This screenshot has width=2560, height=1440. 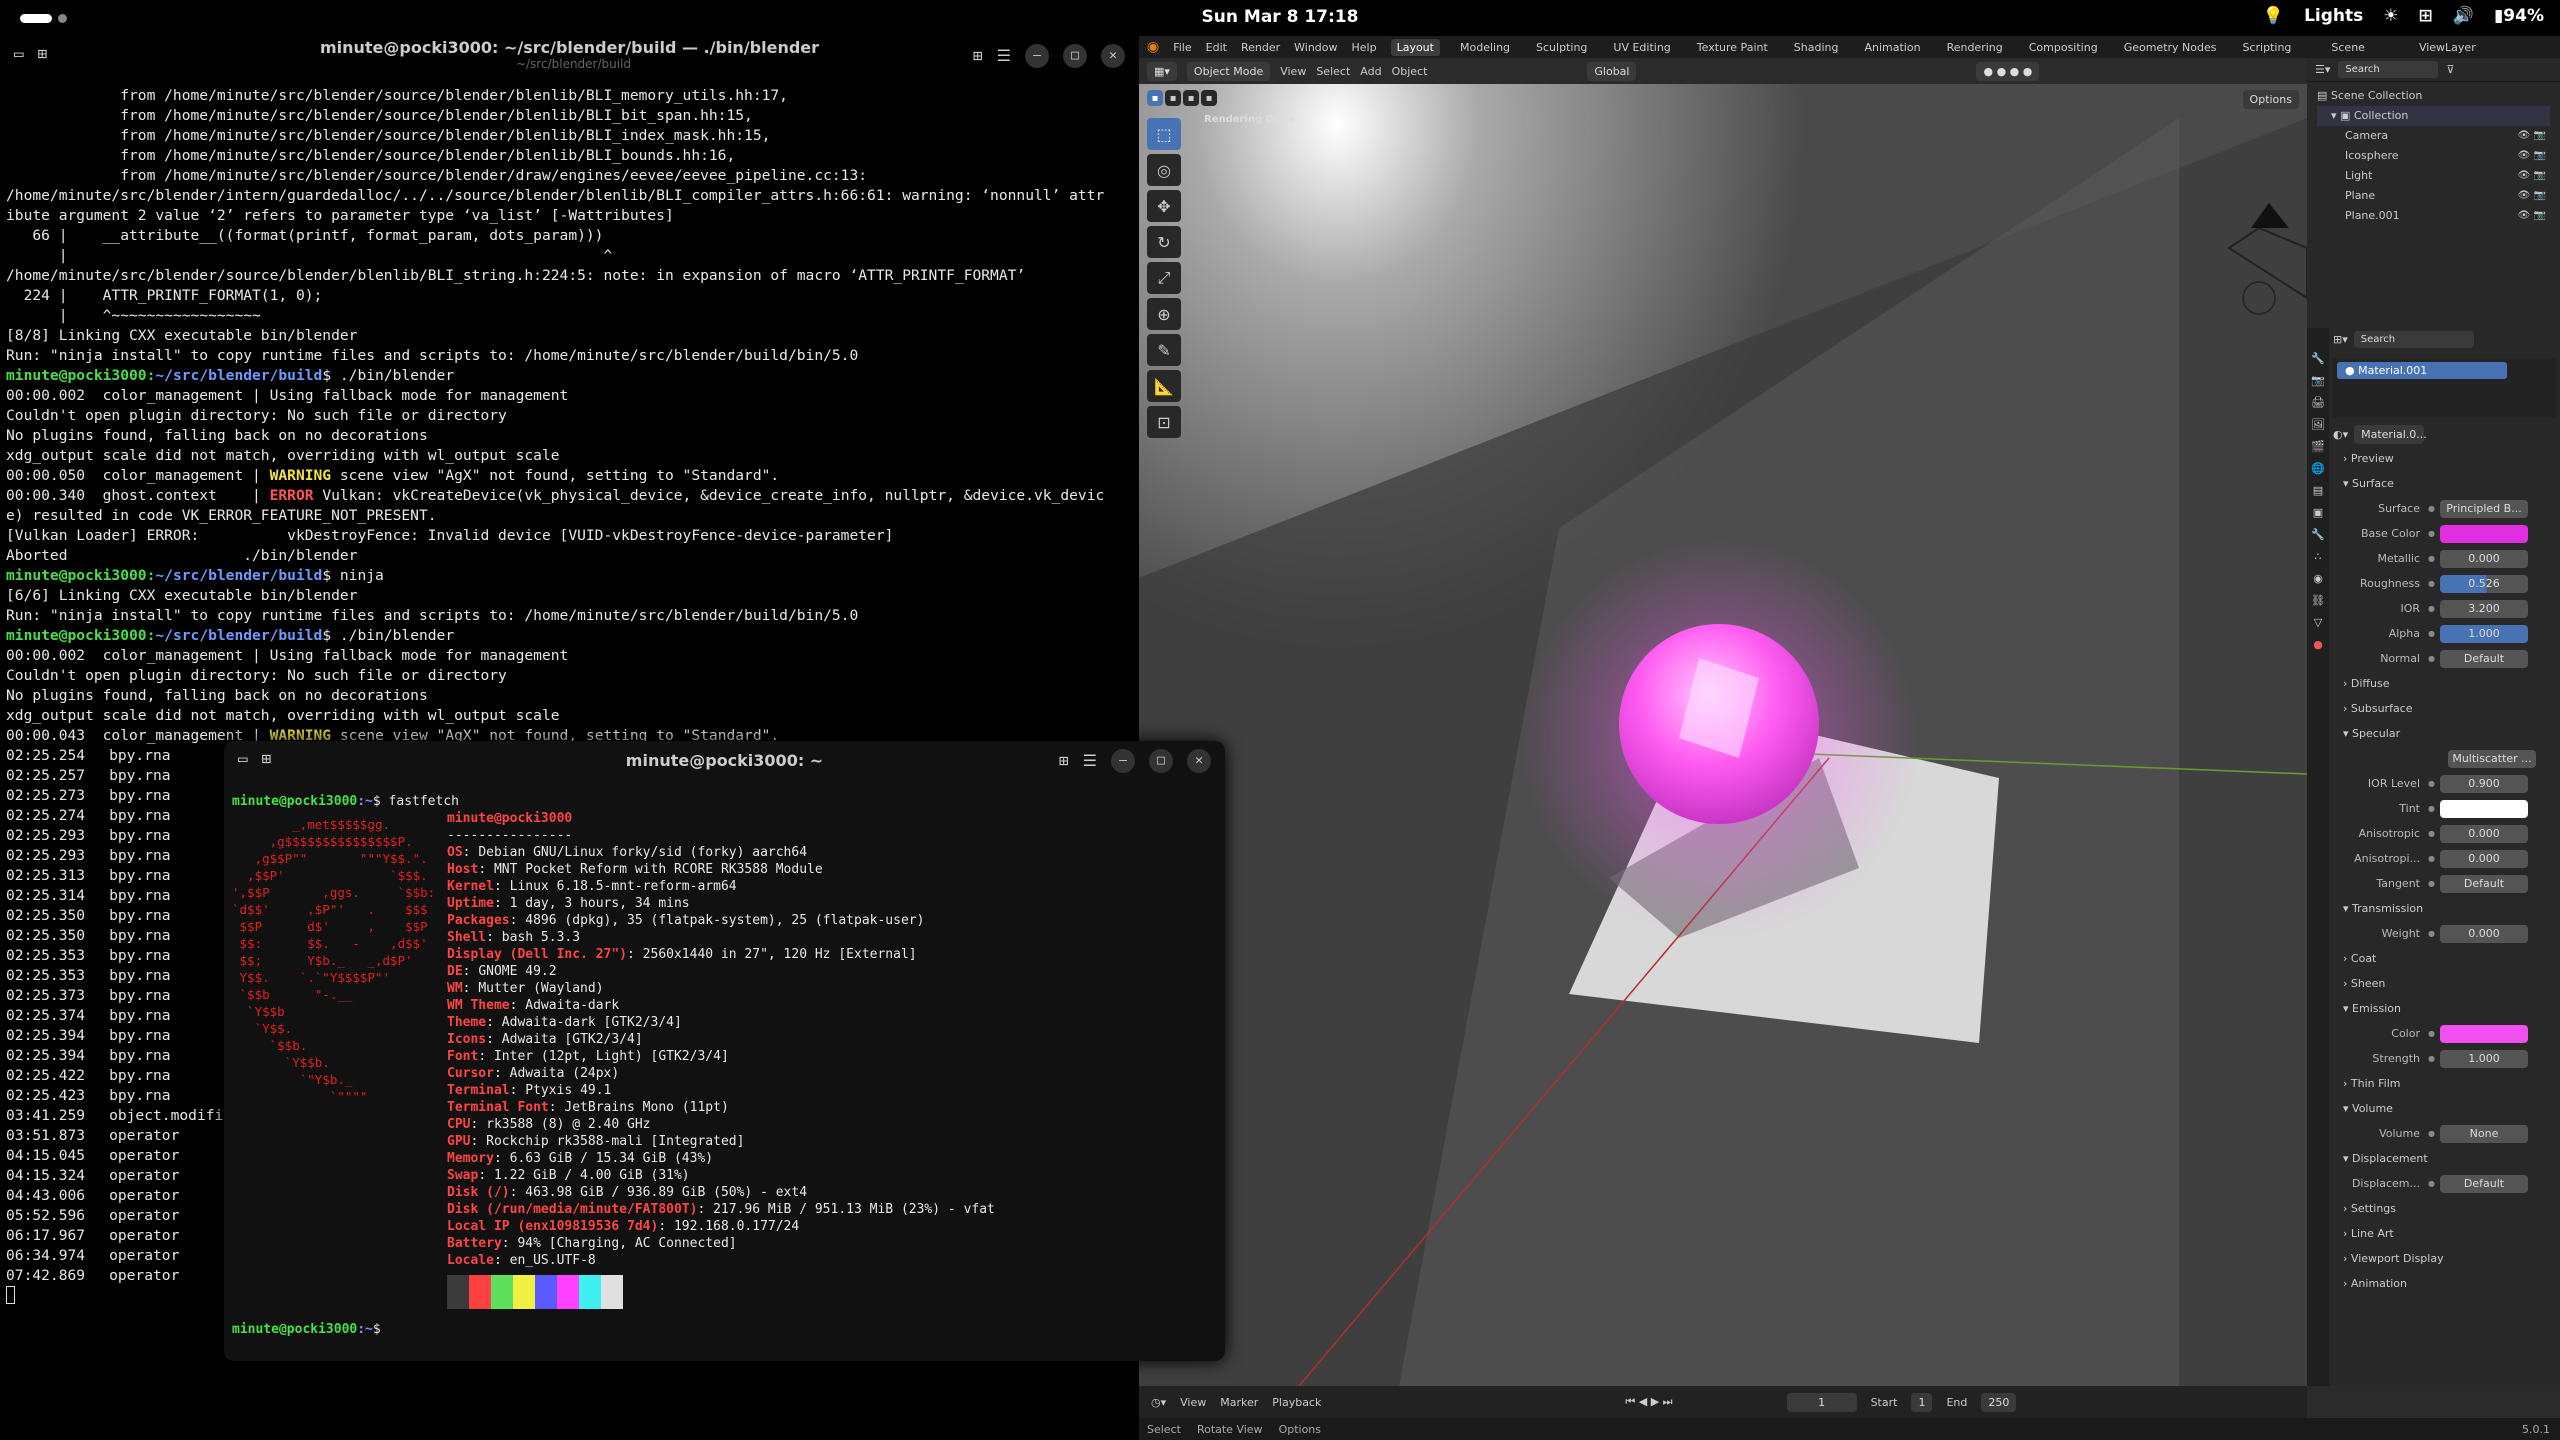 I want to click on outliner-item: Light 👁 📷, so click(x=2447, y=176).